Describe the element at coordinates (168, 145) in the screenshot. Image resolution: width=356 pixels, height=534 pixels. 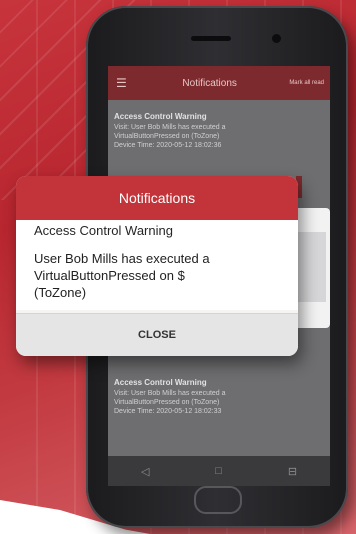
I see `notification-time: Device Time: 2020-05-12 18:02:36` at that location.